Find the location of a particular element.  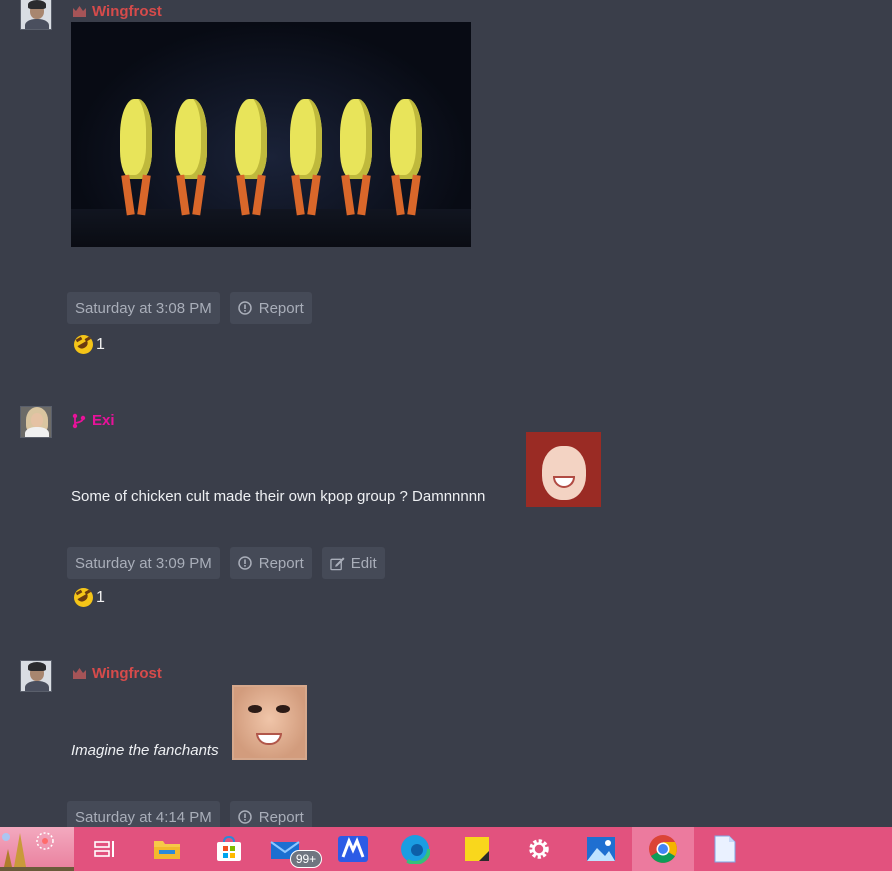

edge-icon is located at coordinates (415, 849).